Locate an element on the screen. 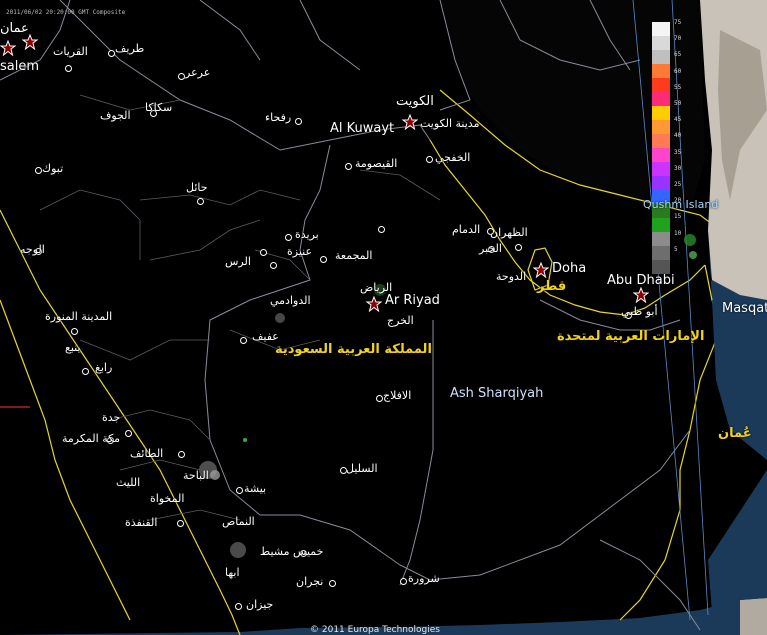  label-qurayyat: القريات is located at coordinates (70, 51).